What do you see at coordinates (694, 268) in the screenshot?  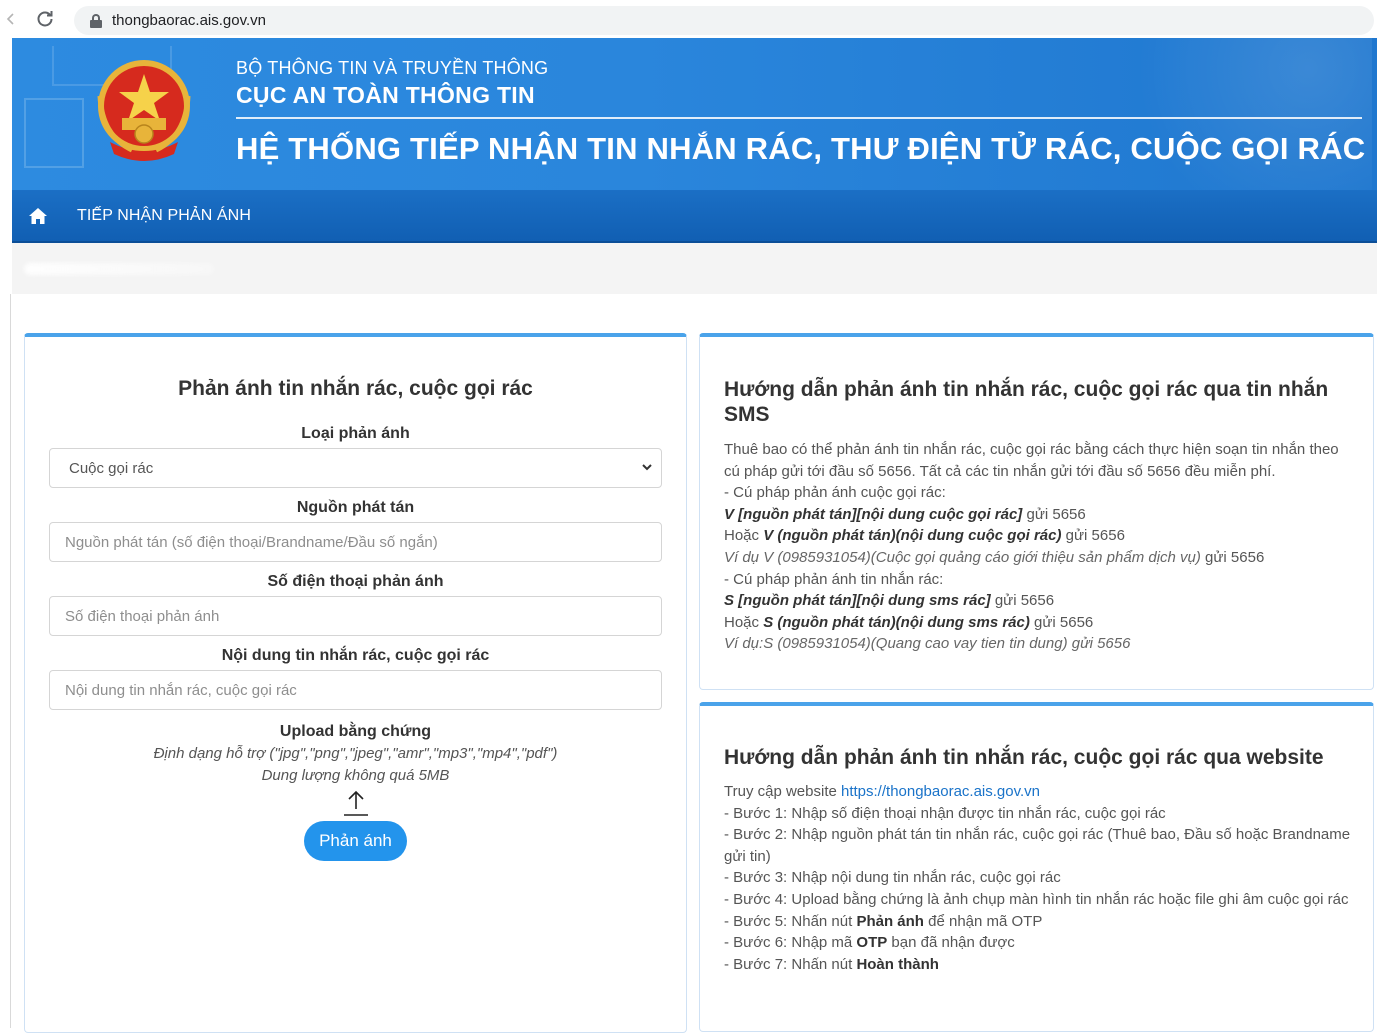 I see `breadcrumb-band` at bounding box center [694, 268].